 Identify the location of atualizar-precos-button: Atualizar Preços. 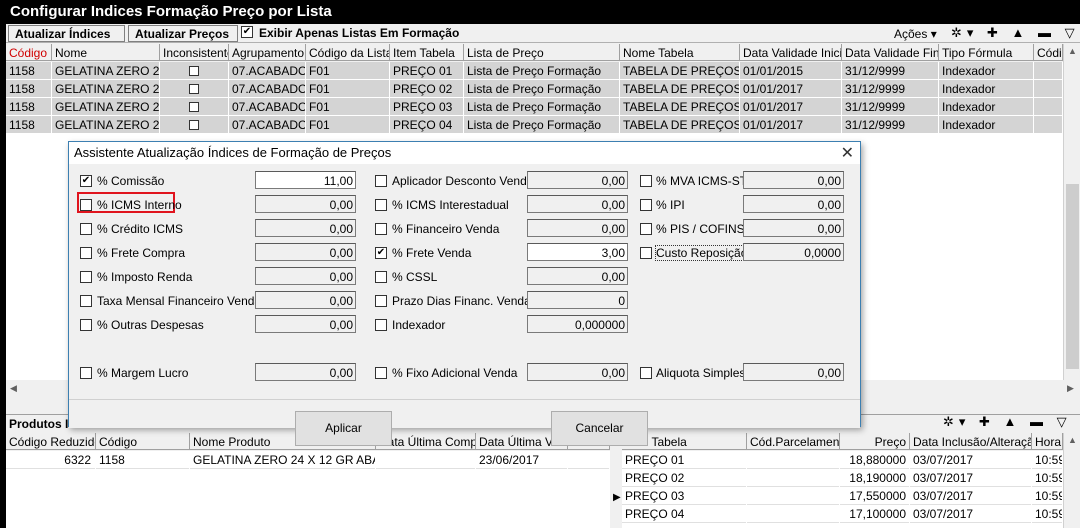
(183, 33).